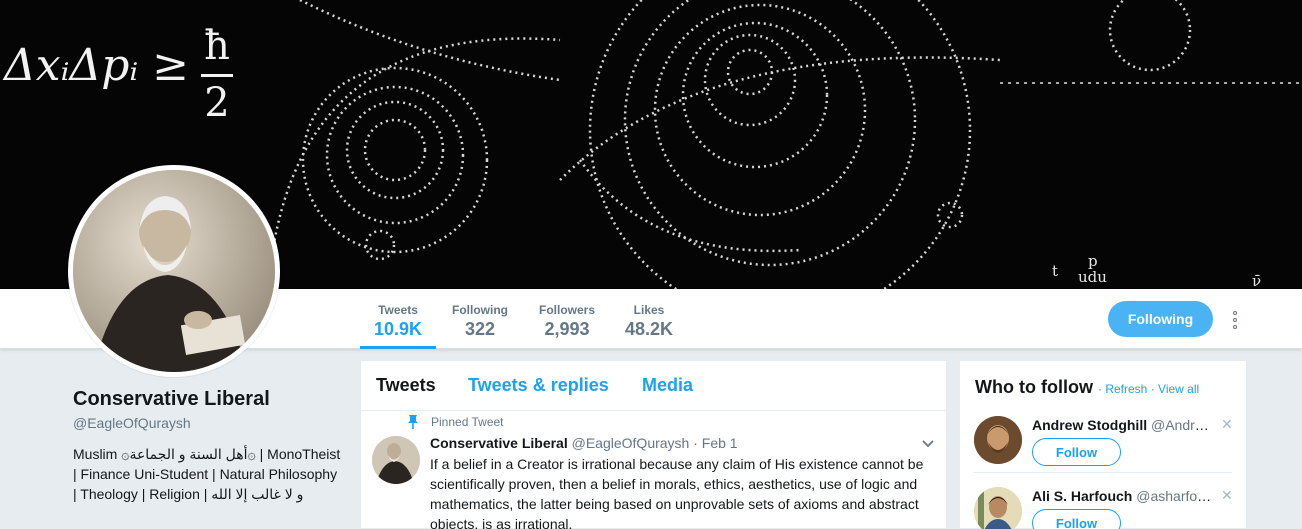 The width and height of the screenshot is (1302, 529). I want to click on stat-likes: Likes 48.2K, so click(649, 319).